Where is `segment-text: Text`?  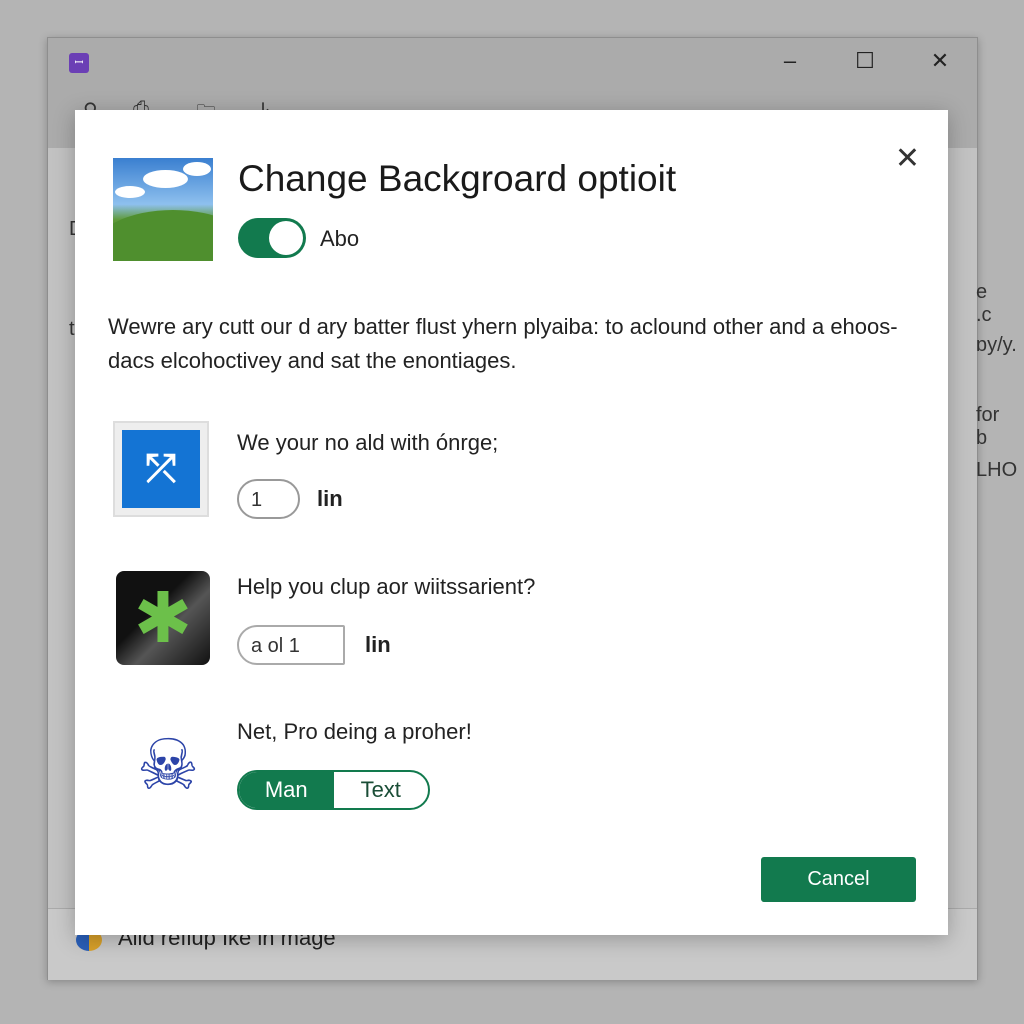
segment-text: Text is located at coordinates (381, 790).